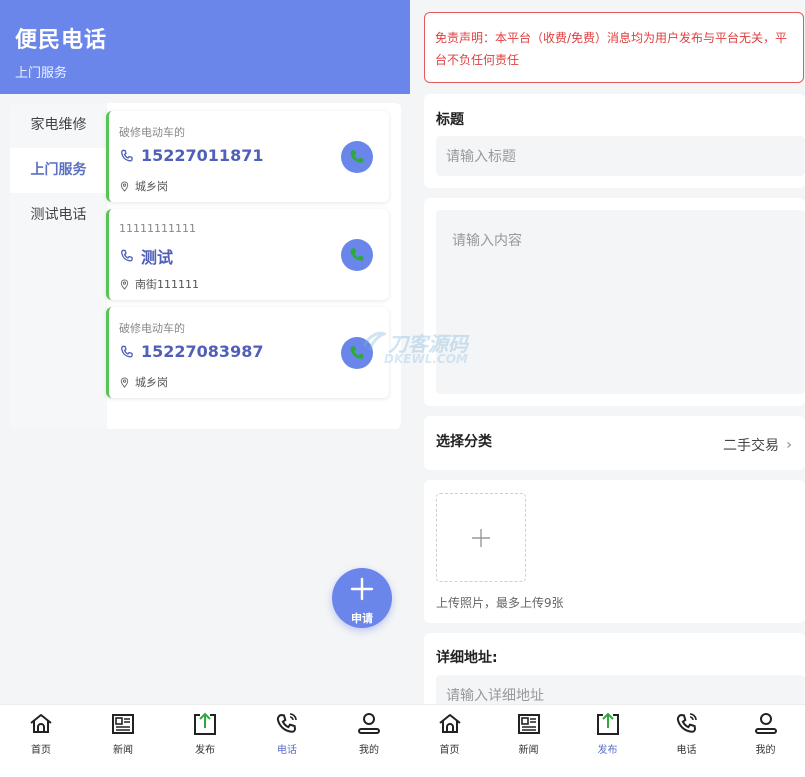 The height and width of the screenshot is (777, 805). Describe the element at coordinates (614, 551) in the screenshot. I see `photo-upload-section: 上传照片，最多上传9张` at that location.